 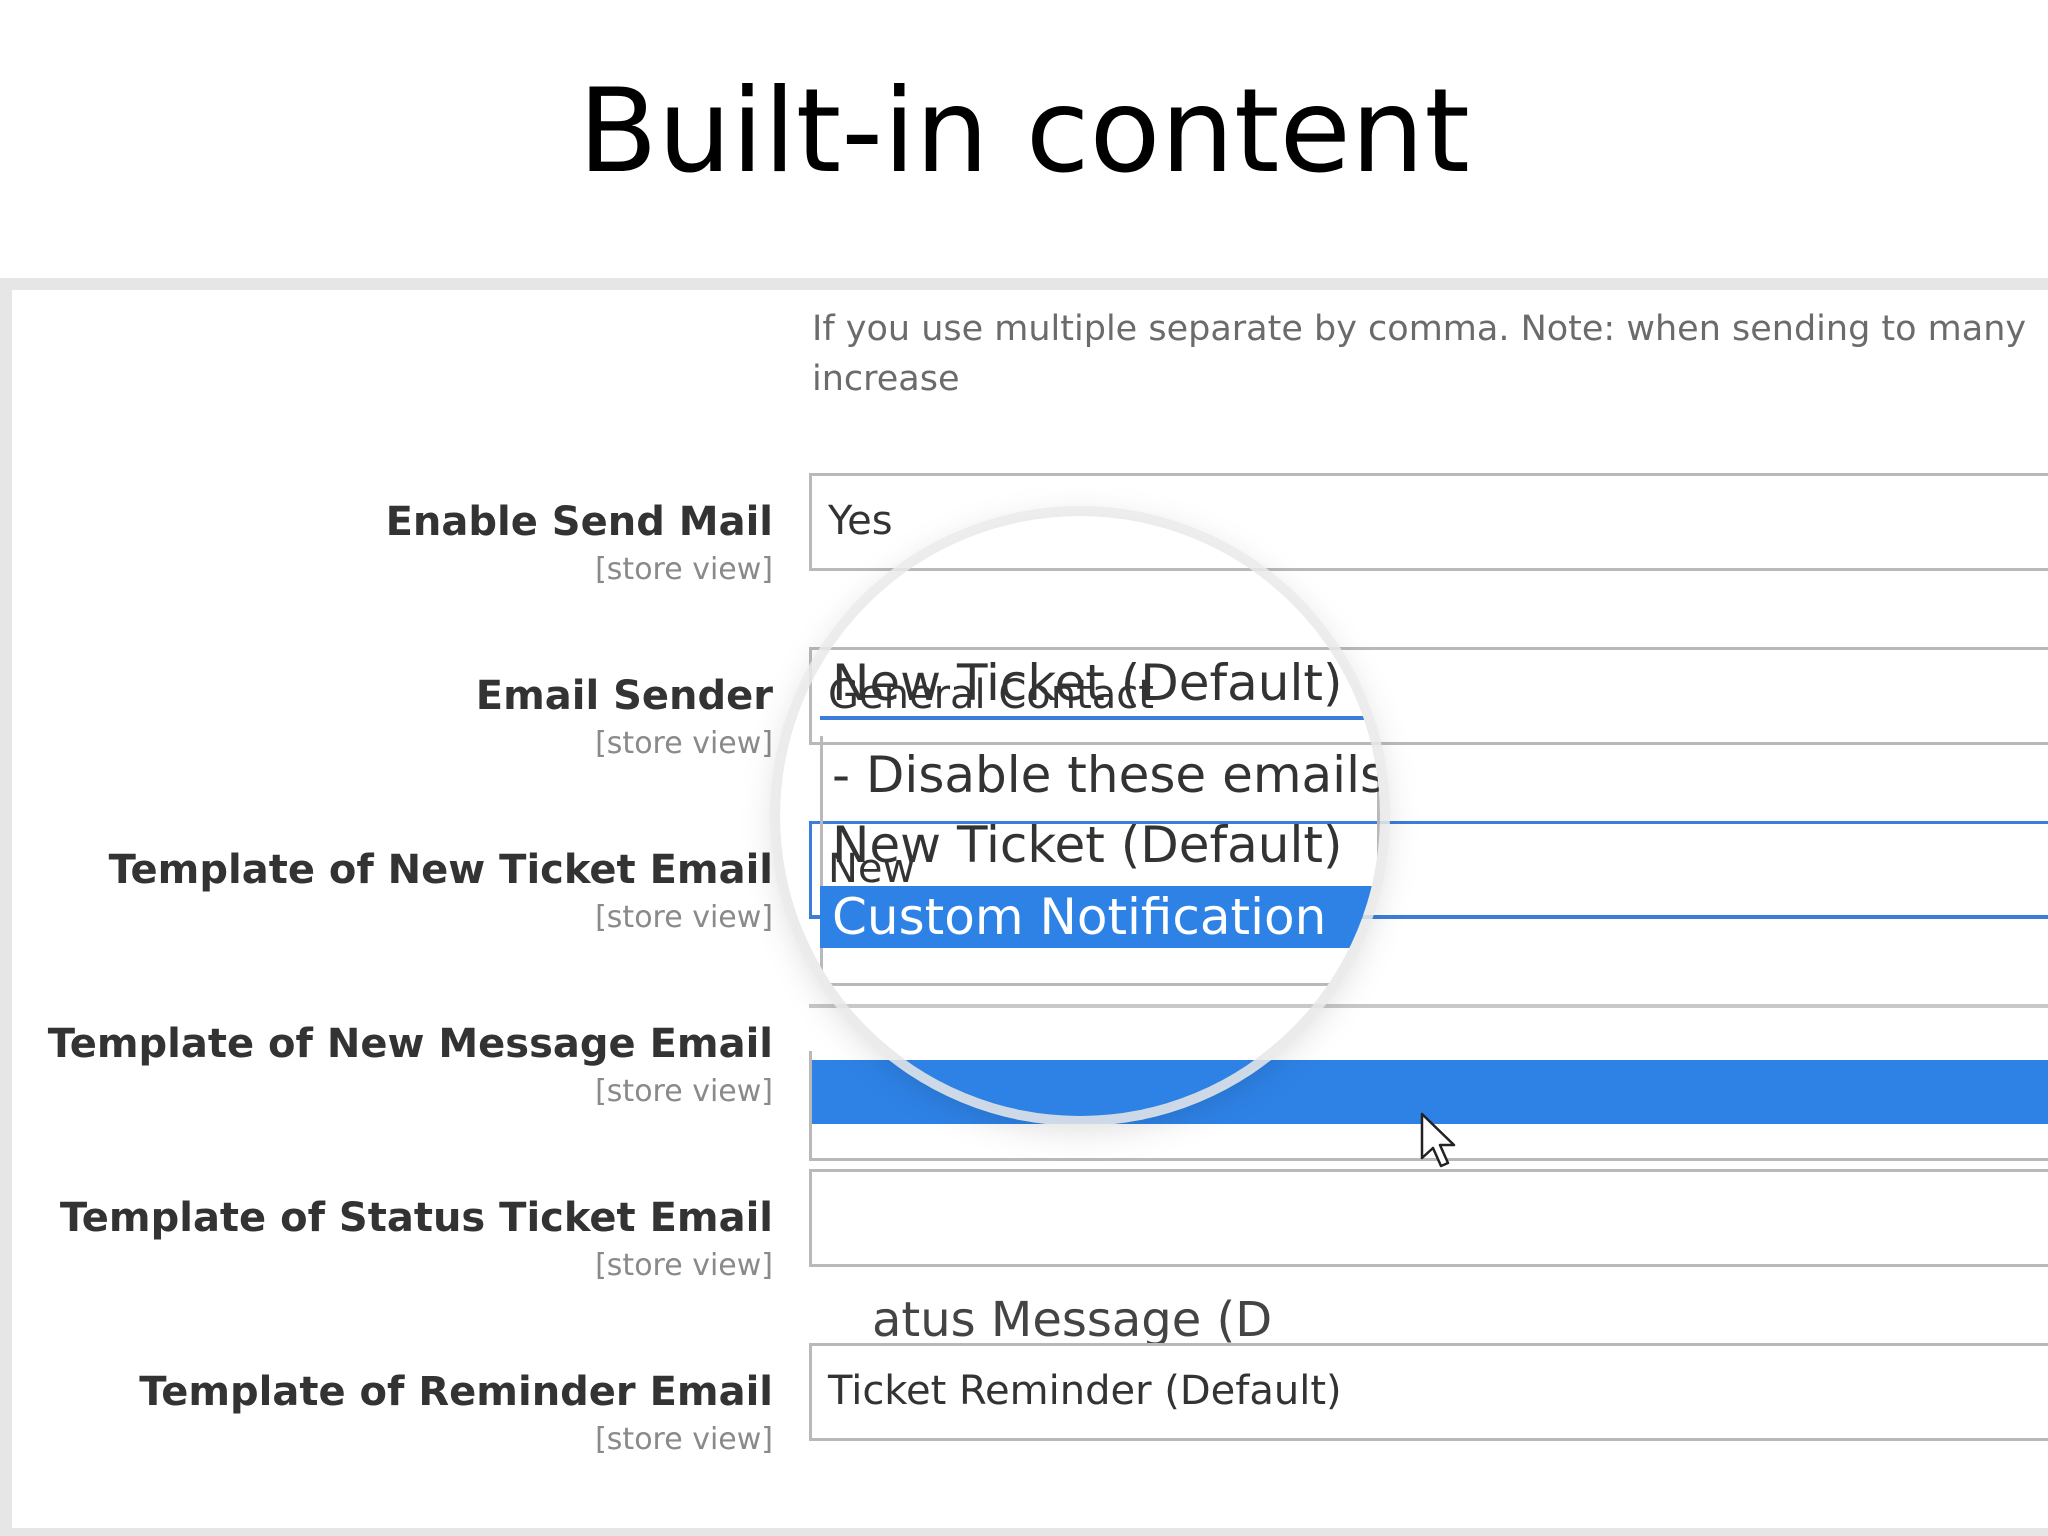 What do you see at coordinates (1024, 131) in the screenshot?
I see `slide-title: Built-in content` at bounding box center [1024, 131].